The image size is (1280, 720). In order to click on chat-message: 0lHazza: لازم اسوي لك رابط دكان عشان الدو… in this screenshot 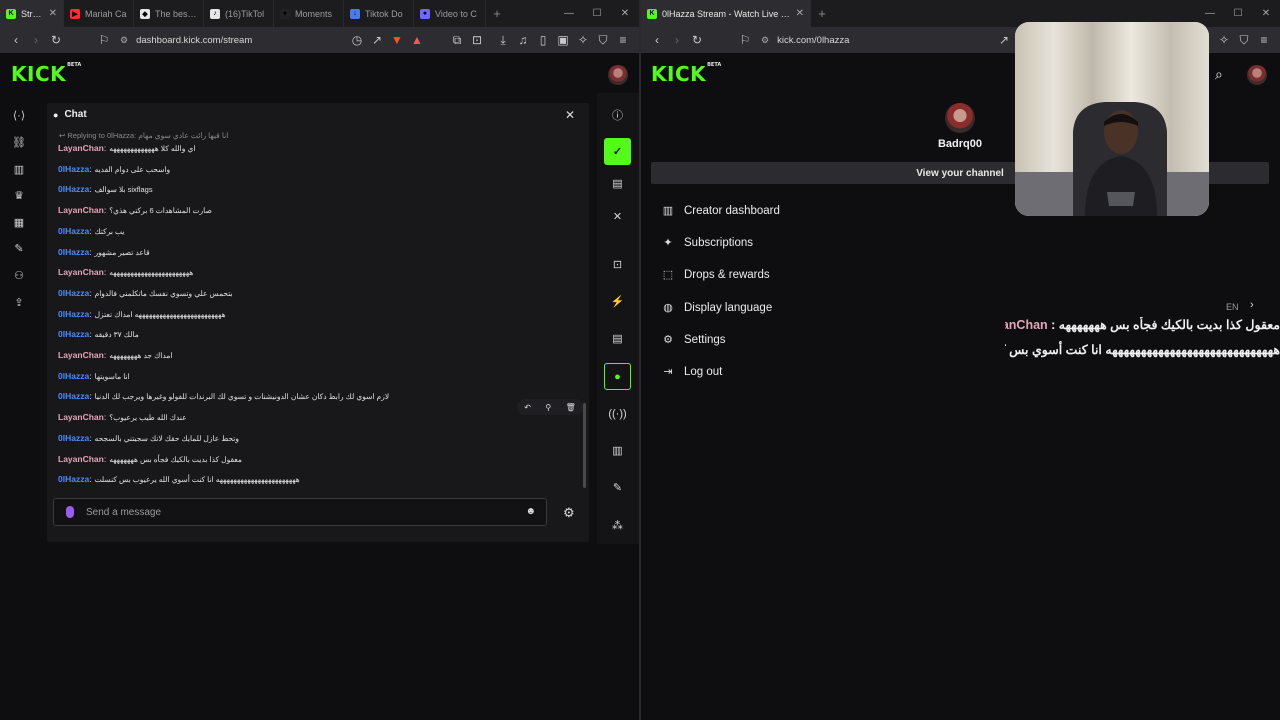, I will do `click(223, 396)`.